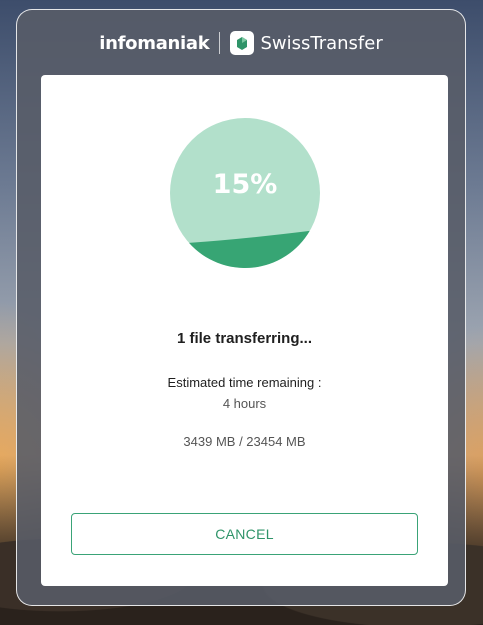 The height and width of the screenshot is (625, 483). I want to click on progress-pie: 15%, so click(245, 193).